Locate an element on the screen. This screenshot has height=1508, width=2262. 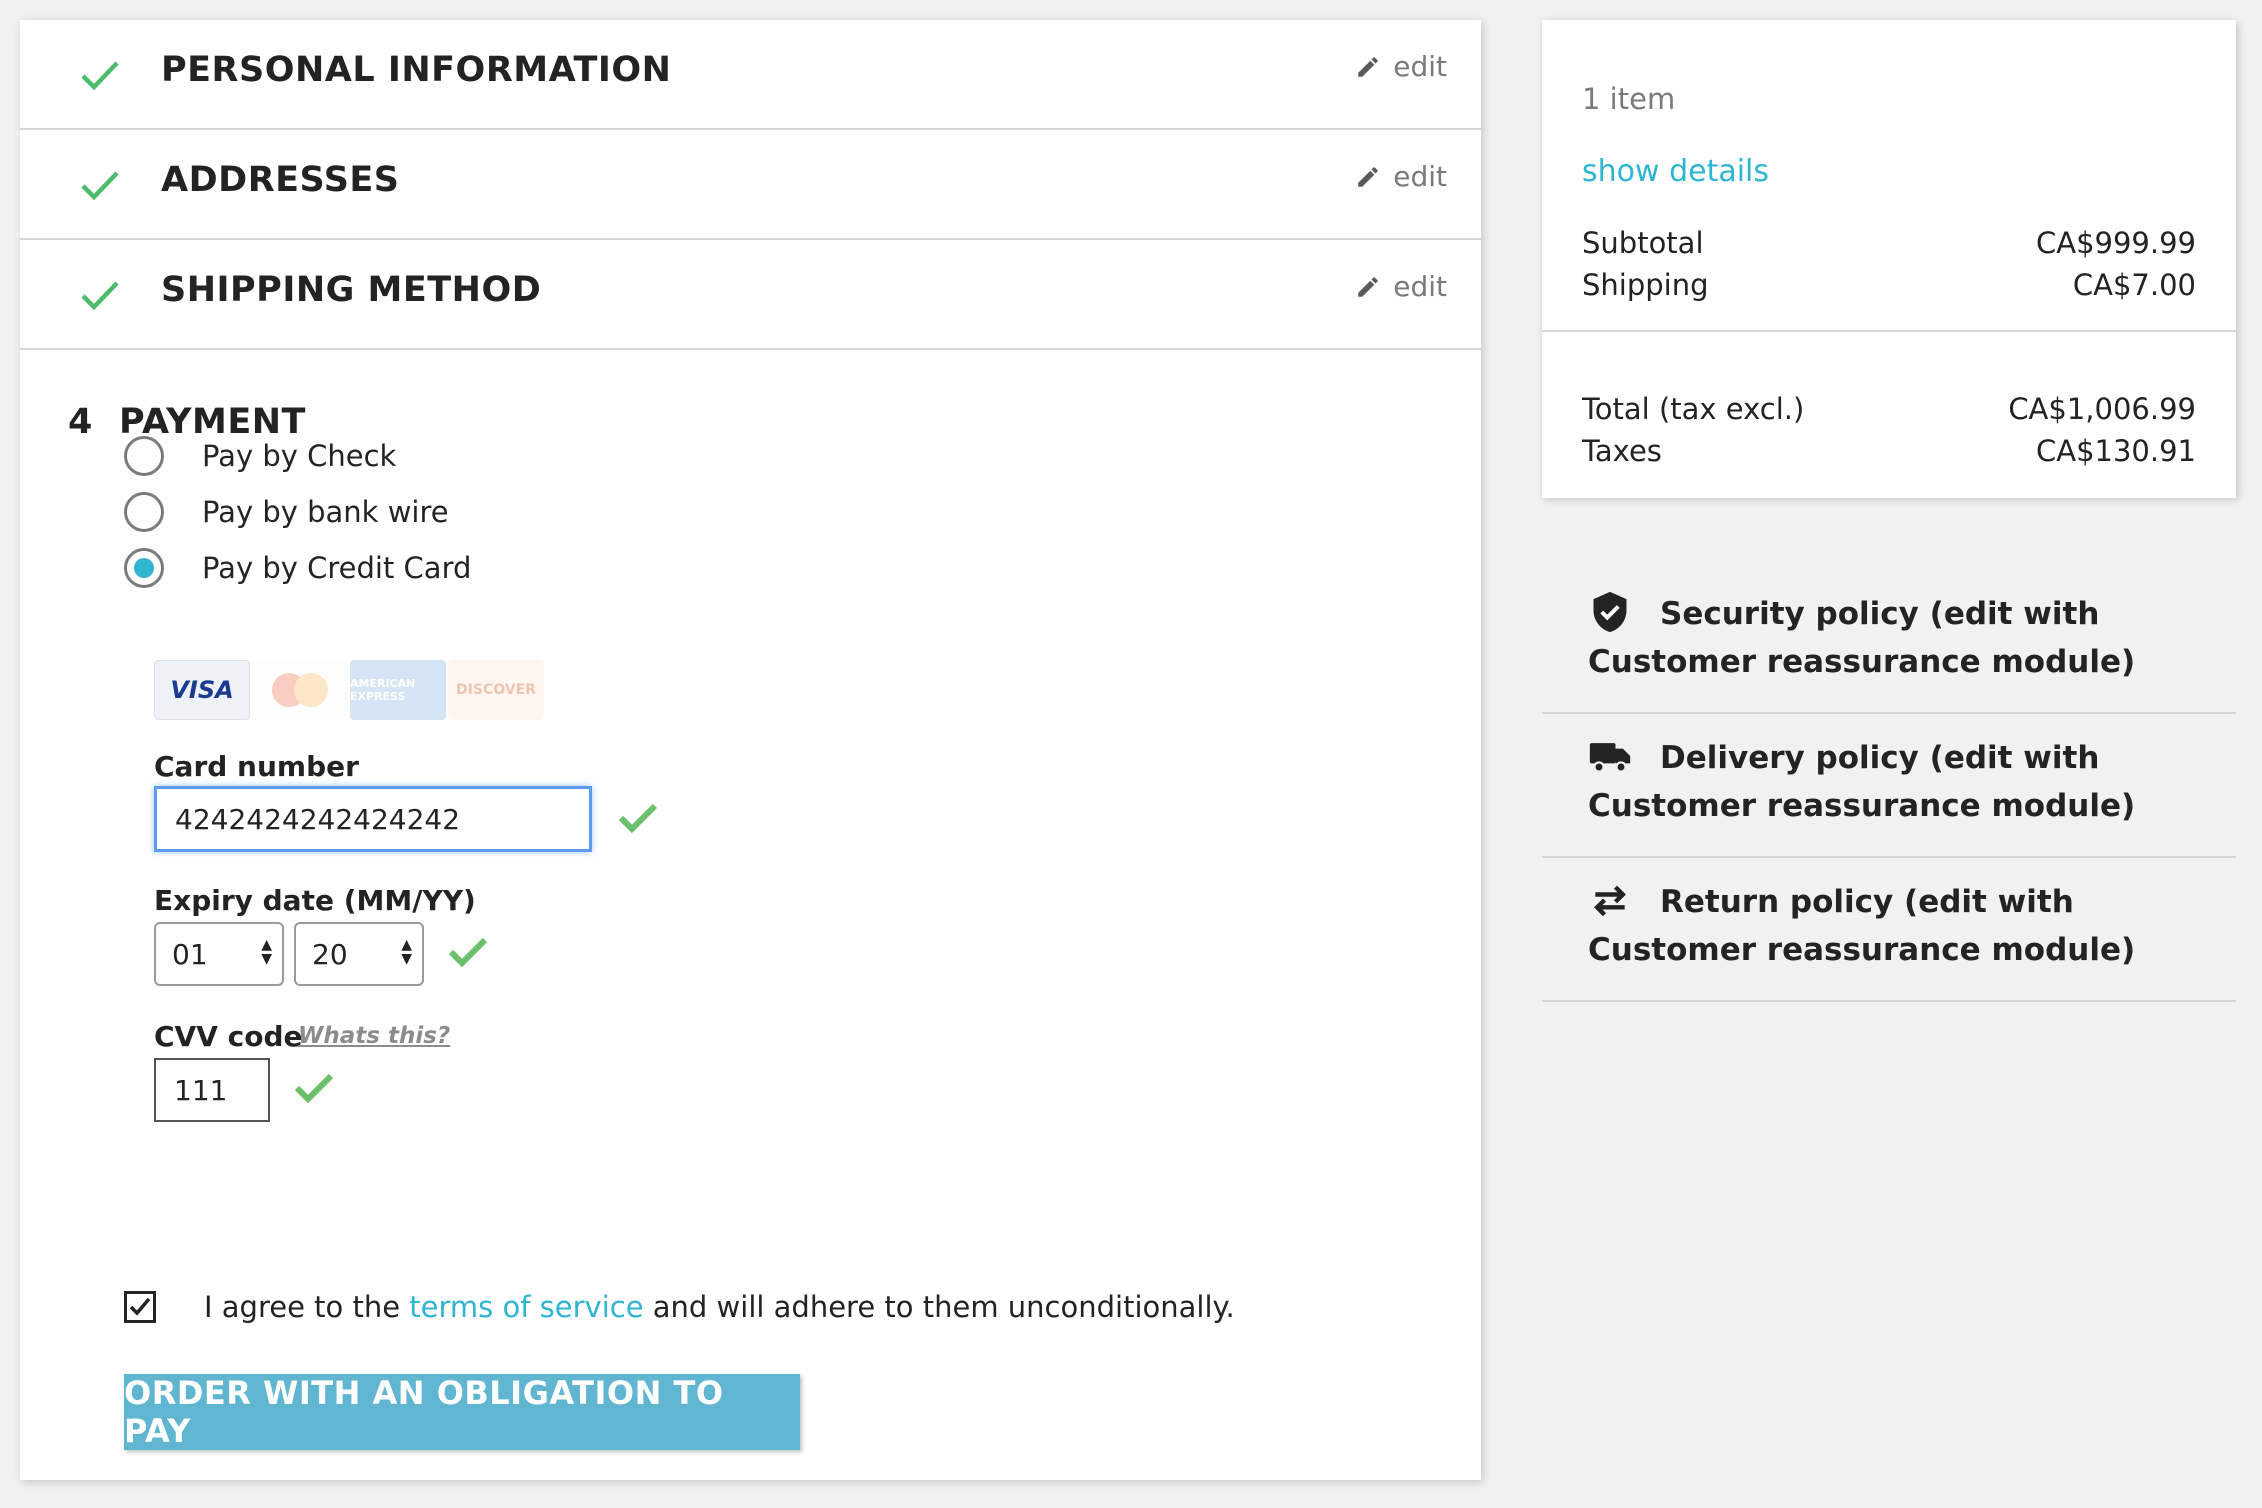
terms-prefix: I agree to the is located at coordinates (302, 1307).